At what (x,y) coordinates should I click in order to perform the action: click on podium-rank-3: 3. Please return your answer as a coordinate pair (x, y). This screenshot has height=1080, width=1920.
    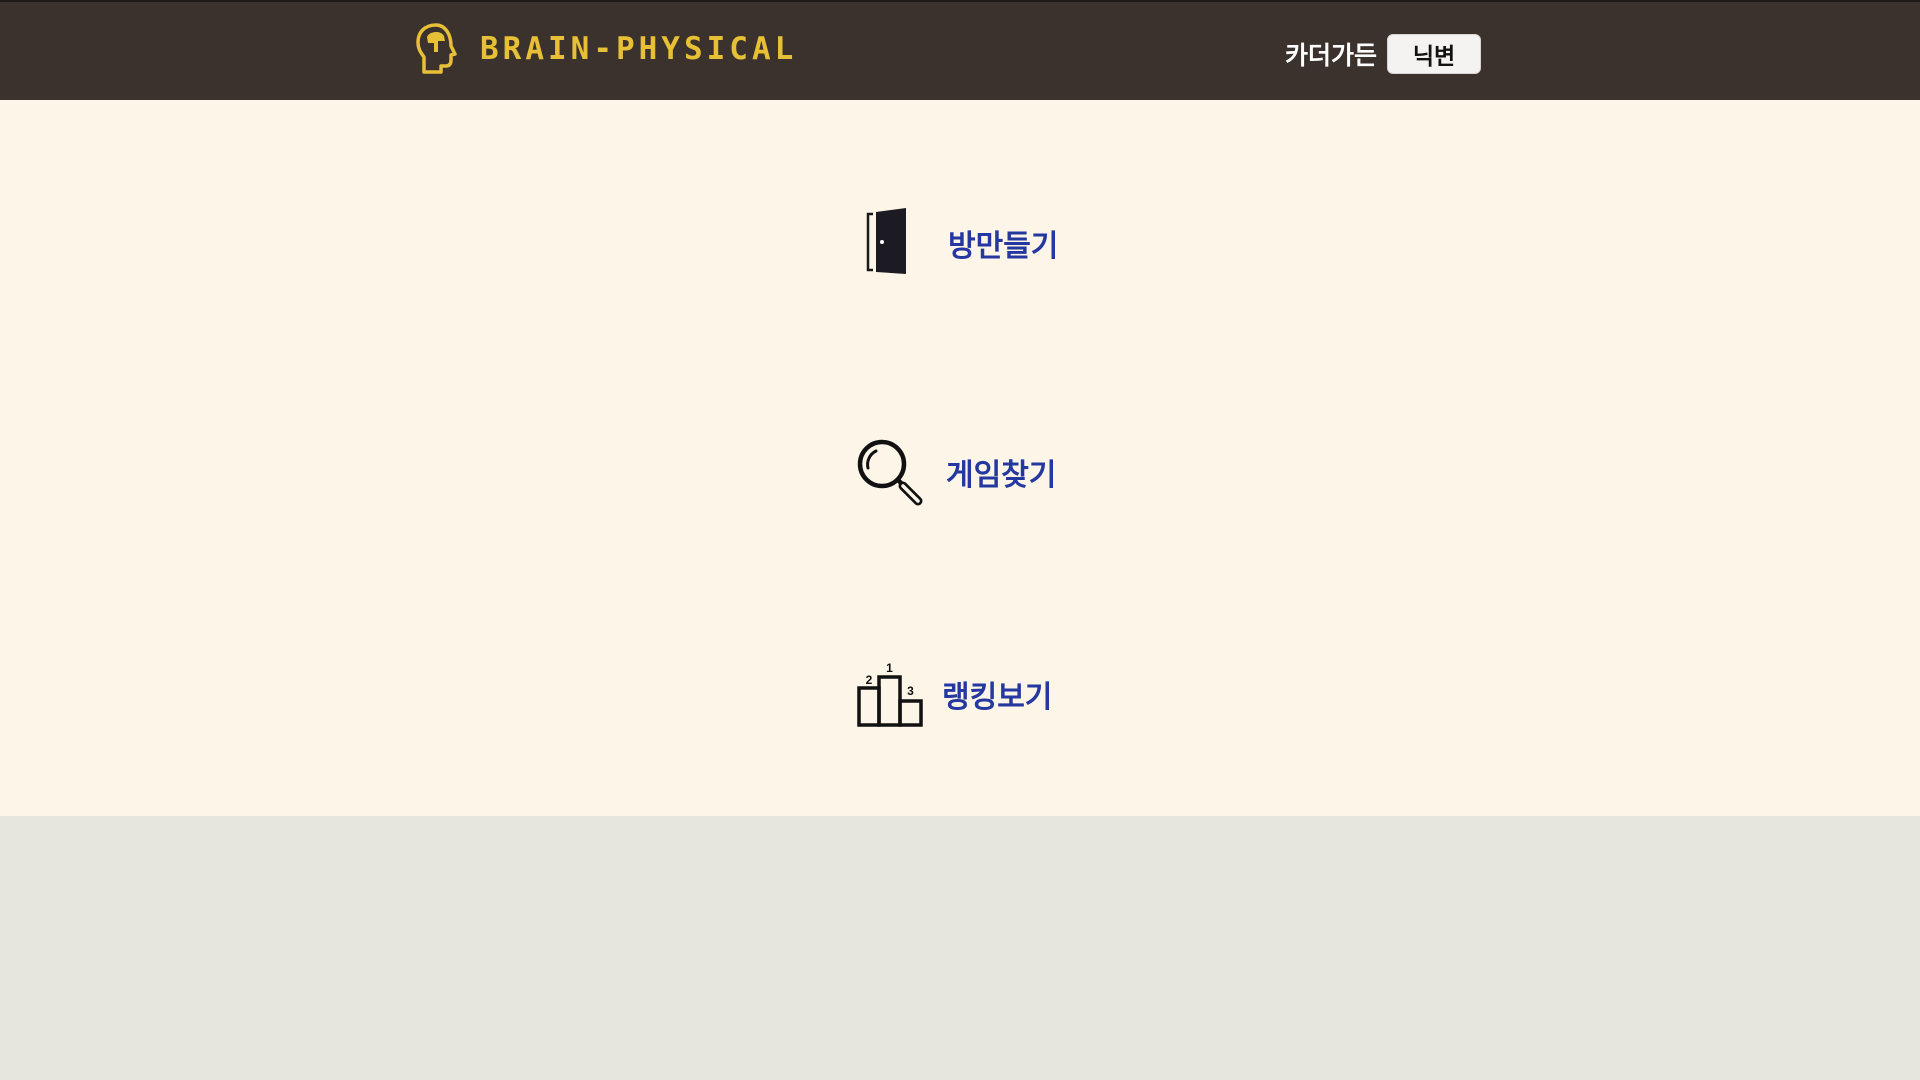
    Looking at the image, I should click on (910, 691).